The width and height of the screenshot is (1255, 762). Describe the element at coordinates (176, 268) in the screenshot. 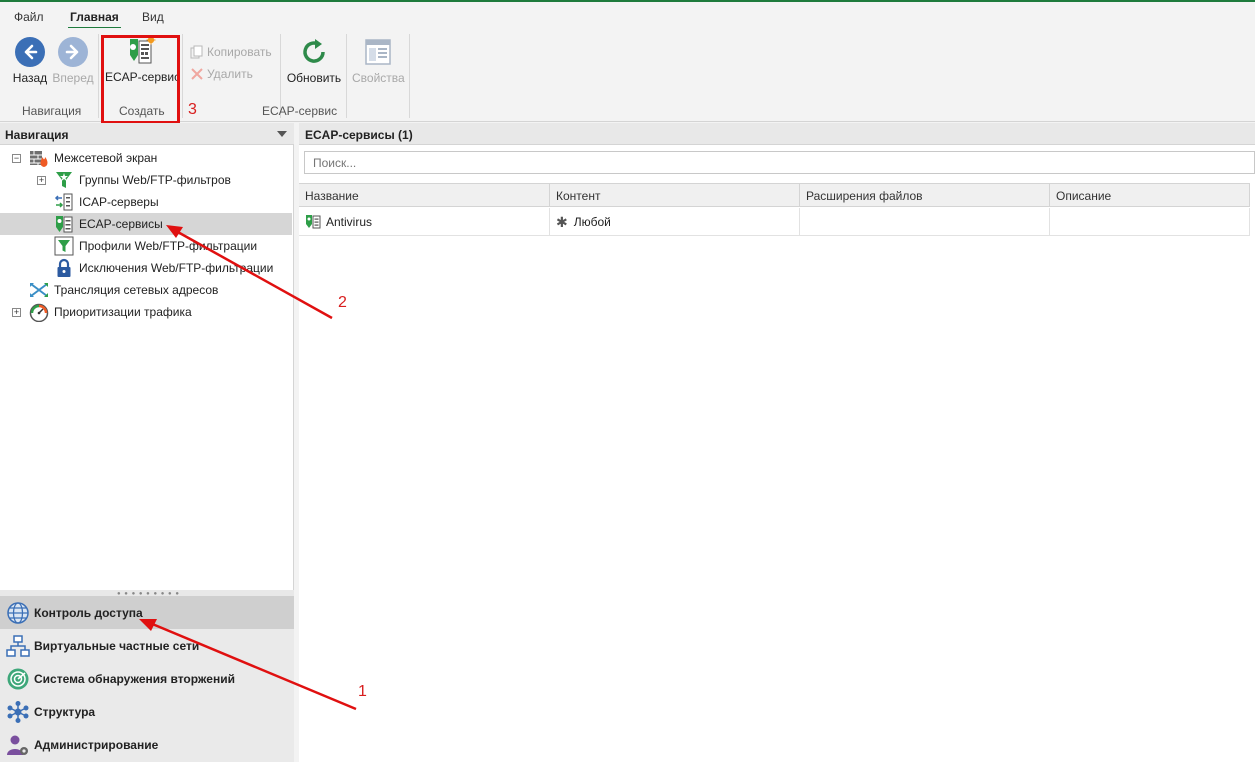

I see `tree-item-label: Исключения Web/FTP-фильтрации` at that location.